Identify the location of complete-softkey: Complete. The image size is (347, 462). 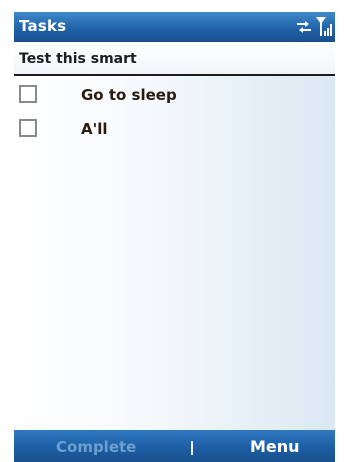
(96, 447).